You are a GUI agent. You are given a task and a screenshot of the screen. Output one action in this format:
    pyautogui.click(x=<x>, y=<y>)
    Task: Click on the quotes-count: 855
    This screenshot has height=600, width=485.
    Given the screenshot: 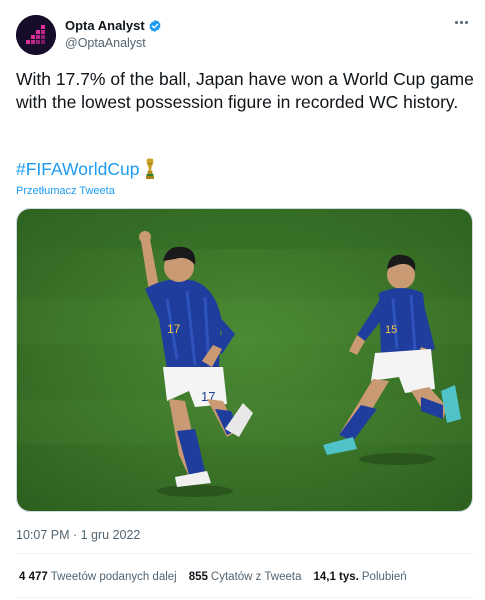 What is the action you would take?
    pyautogui.click(x=198, y=577)
    